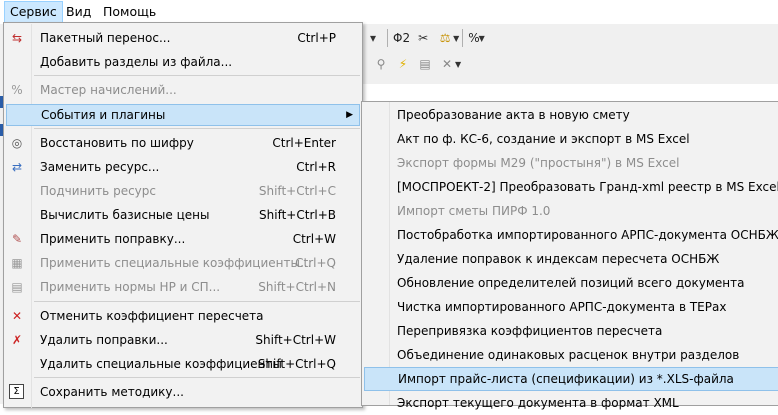 This screenshot has height=415, width=778. Describe the element at coordinates (17, 90) in the screenshot. I see `percent-icon: %` at that location.